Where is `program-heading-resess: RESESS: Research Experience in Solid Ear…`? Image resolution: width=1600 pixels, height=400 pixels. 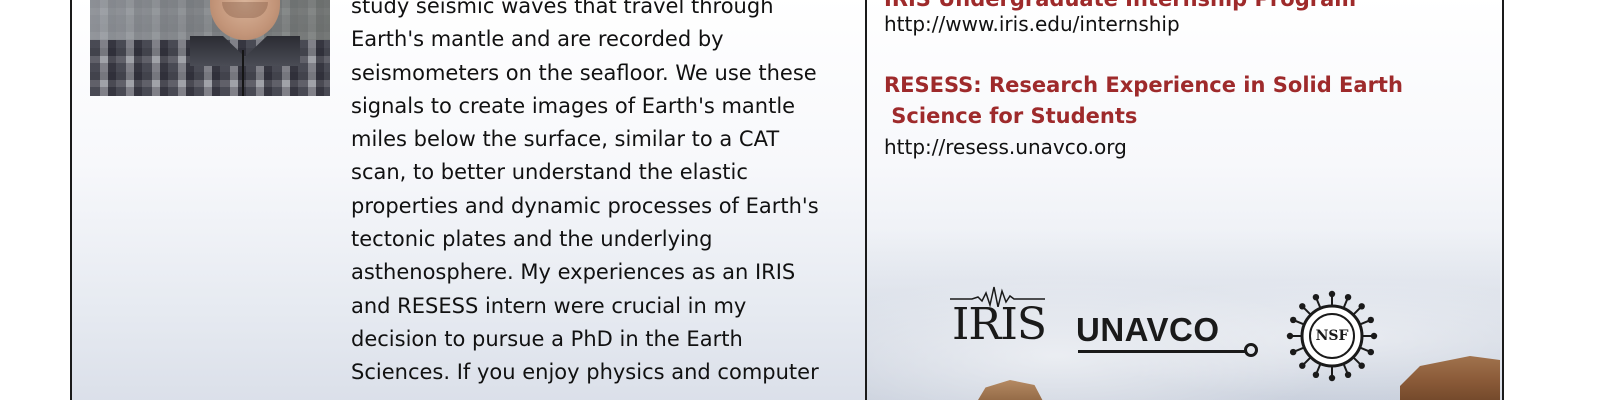
program-heading-resess: RESESS: Research Experience in Solid Ear… is located at coordinates (1143, 85).